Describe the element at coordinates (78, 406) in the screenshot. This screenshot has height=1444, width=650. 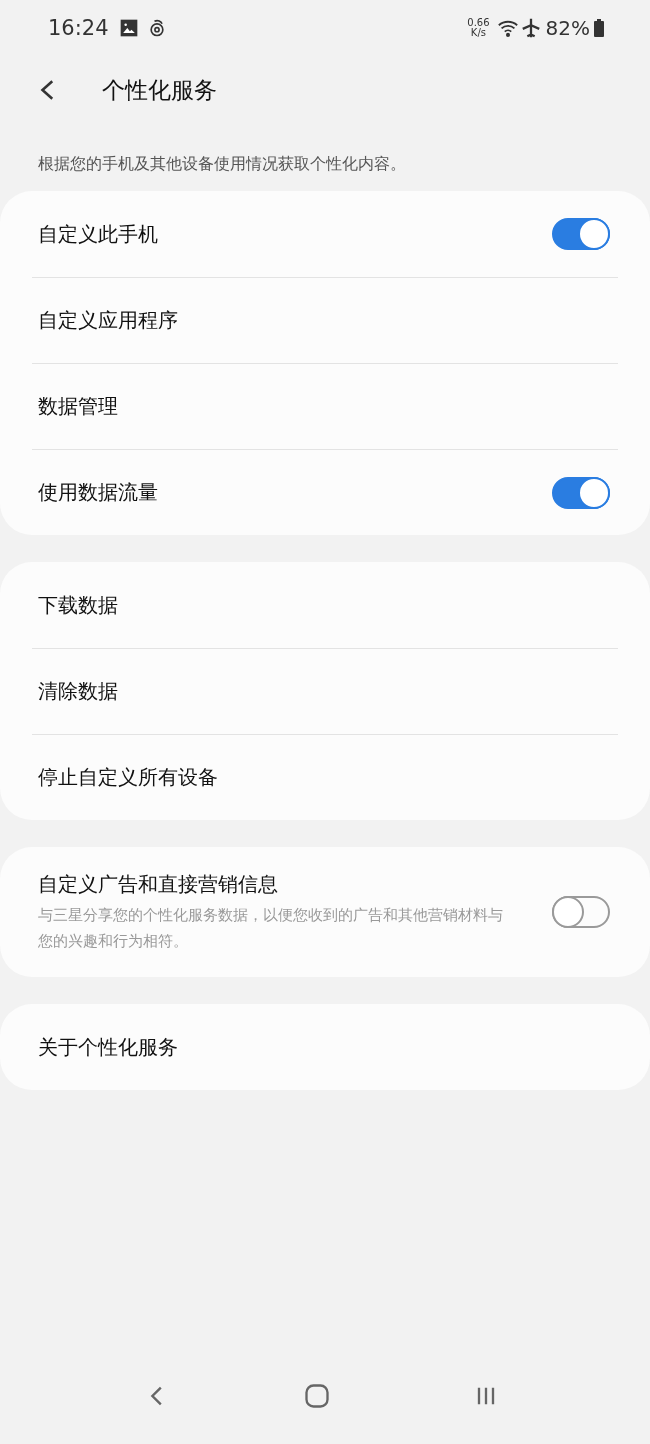
I see `item-label: 数据管理` at that location.